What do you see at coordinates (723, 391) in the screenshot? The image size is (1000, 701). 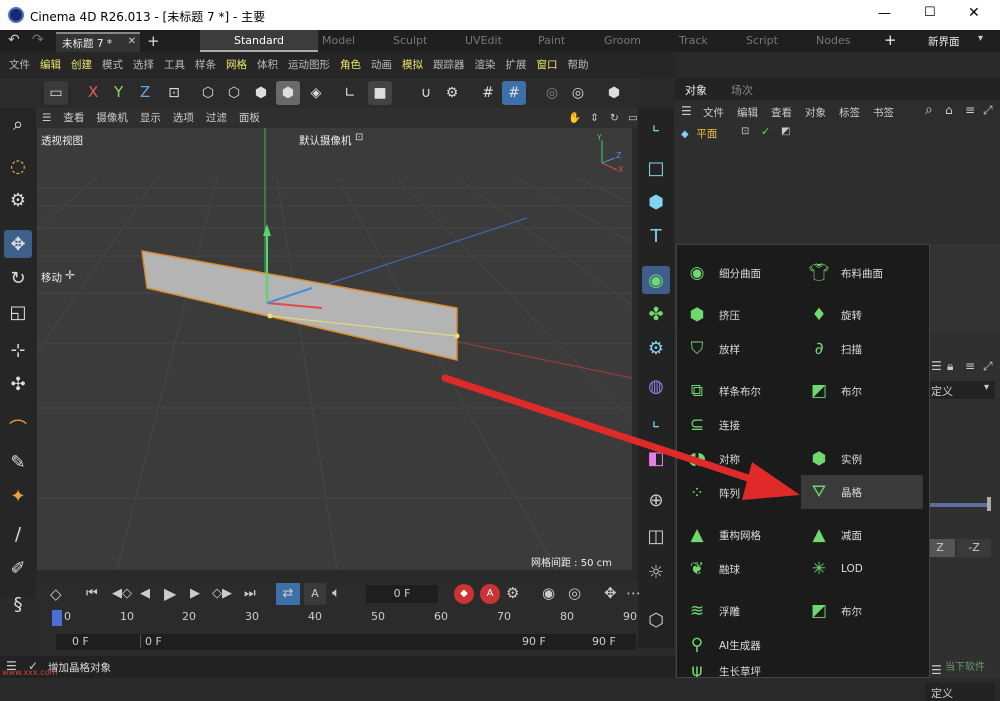 I see `menu-item-spline-boolean: ⧉ 样条布尔` at bounding box center [723, 391].